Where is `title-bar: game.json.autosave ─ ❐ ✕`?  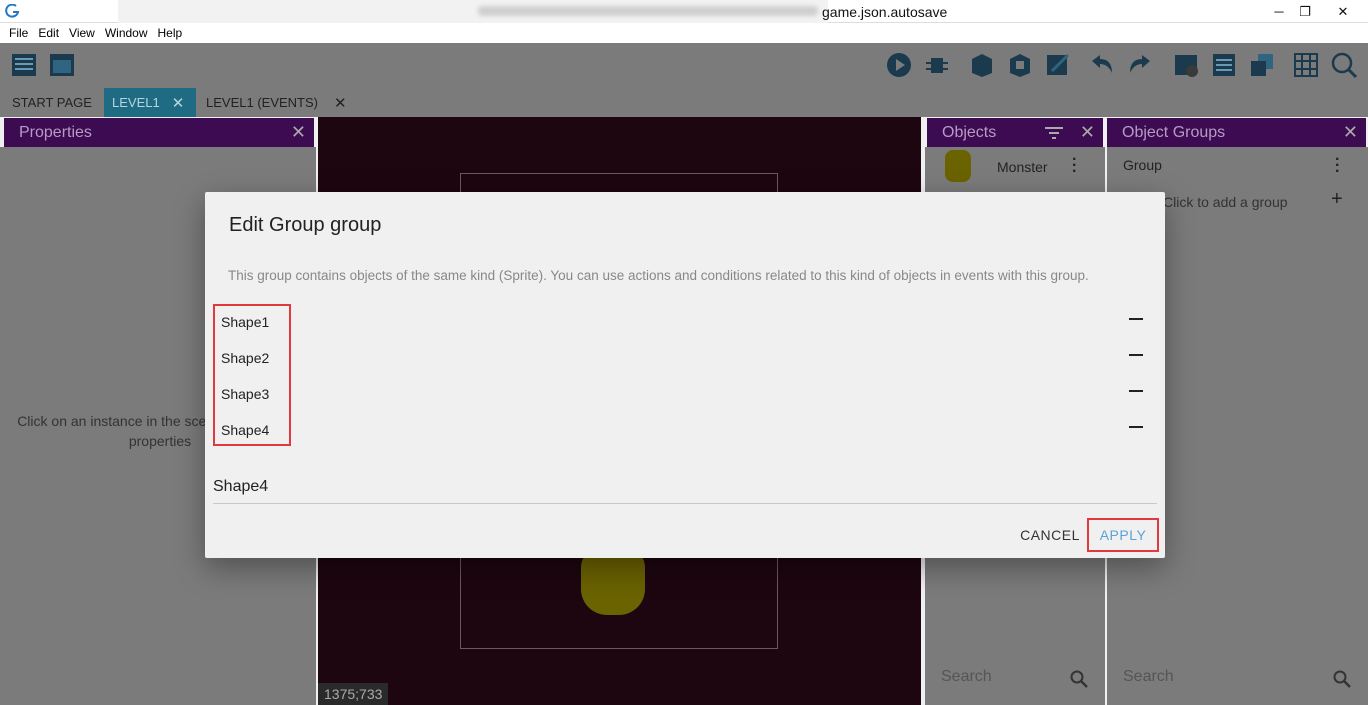 title-bar: game.json.autosave ─ ❐ ✕ is located at coordinates (684, 11).